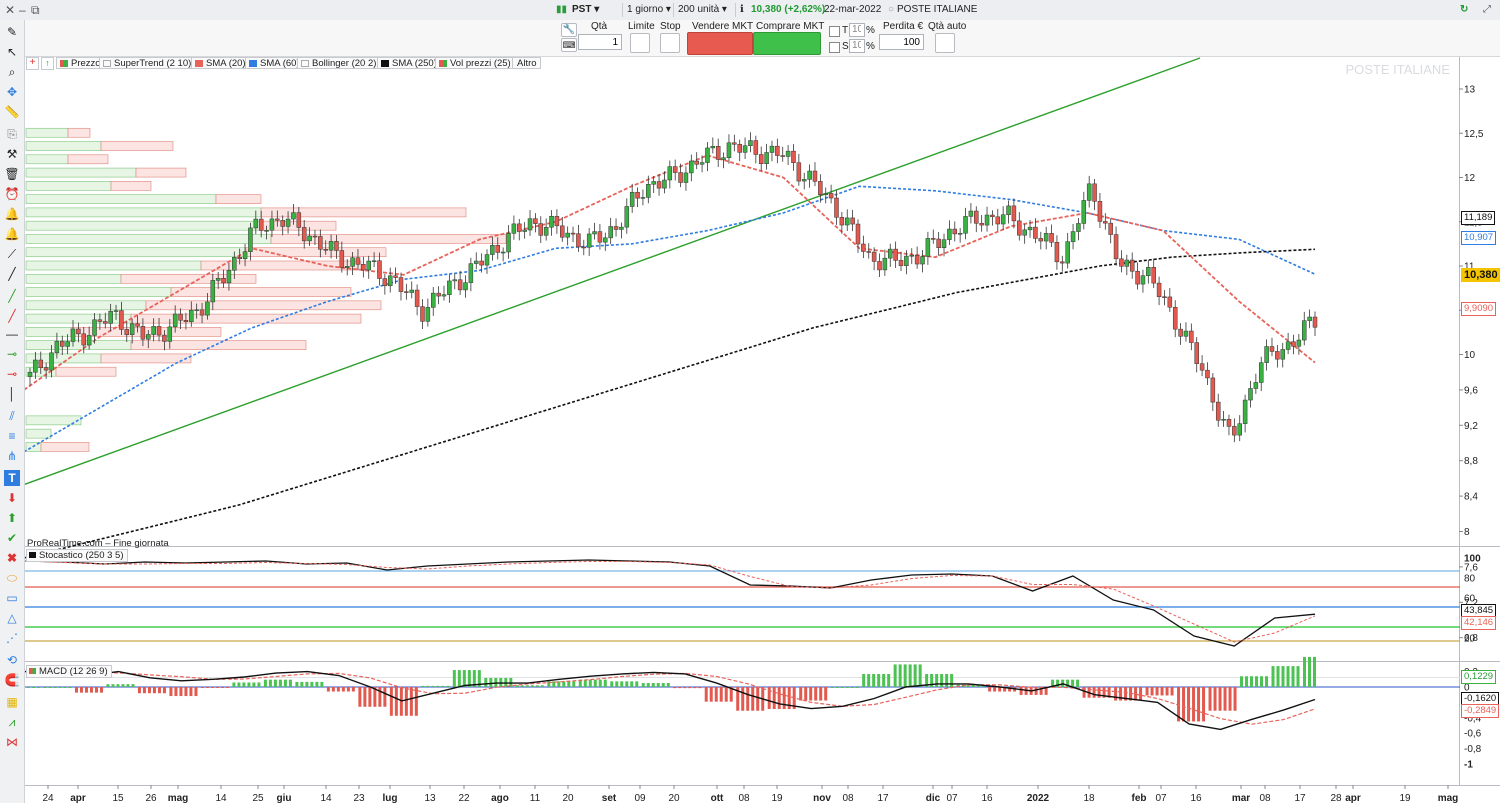 The width and height of the screenshot is (1500, 803). What do you see at coordinates (857, 30) in the screenshot?
I see `t-input` at bounding box center [857, 30].